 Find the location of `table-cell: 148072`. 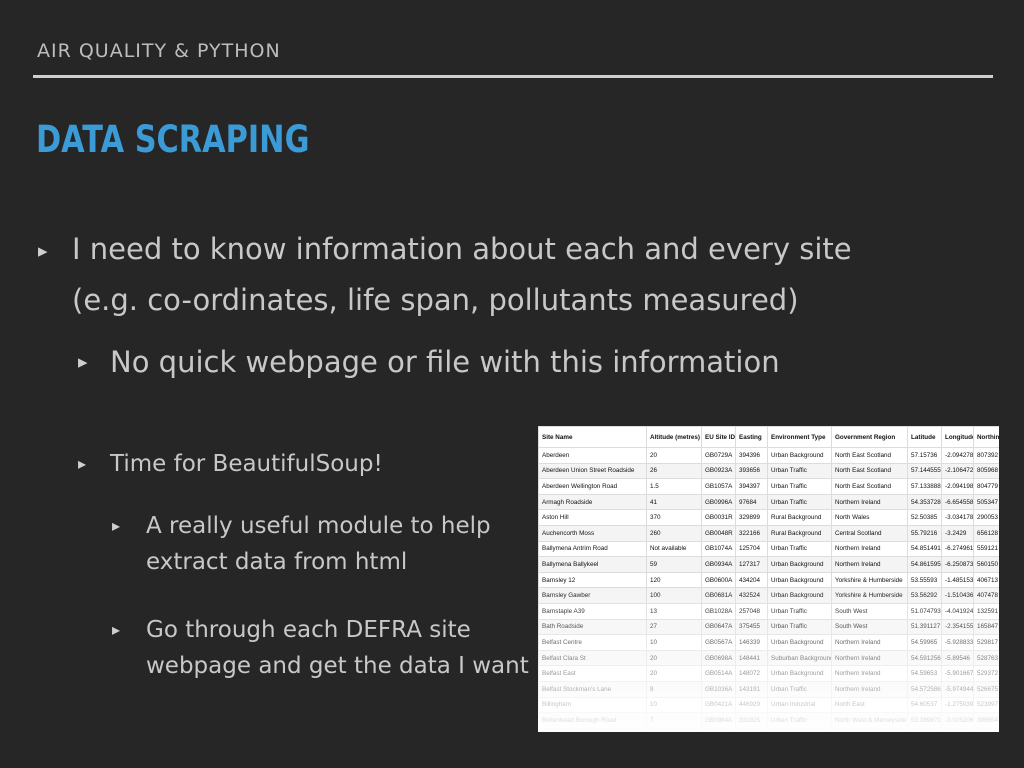

table-cell: 148072 is located at coordinates (751, 673).